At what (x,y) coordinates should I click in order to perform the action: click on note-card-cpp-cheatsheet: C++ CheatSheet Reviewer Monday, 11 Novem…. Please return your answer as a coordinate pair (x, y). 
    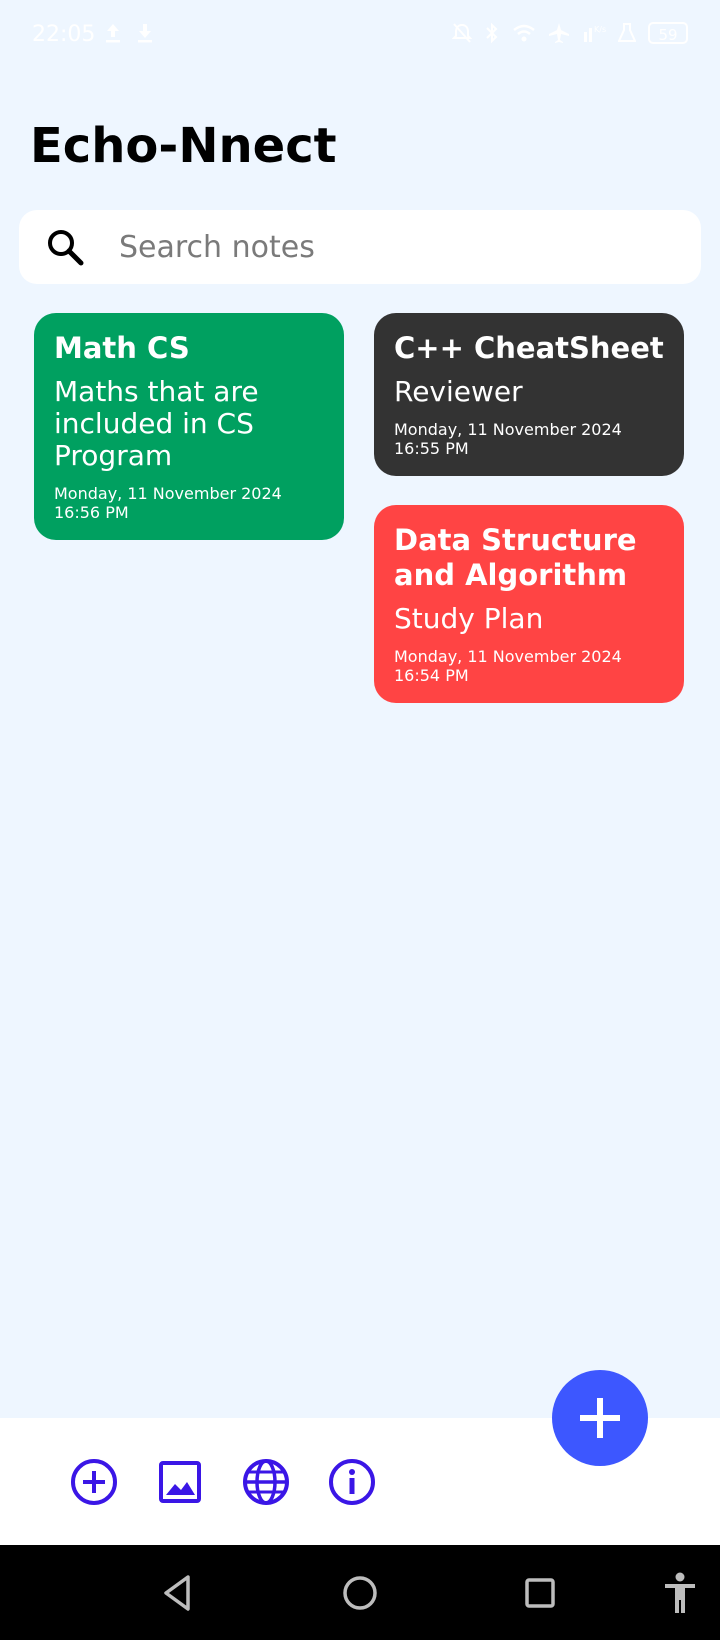
    Looking at the image, I should click on (529, 394).